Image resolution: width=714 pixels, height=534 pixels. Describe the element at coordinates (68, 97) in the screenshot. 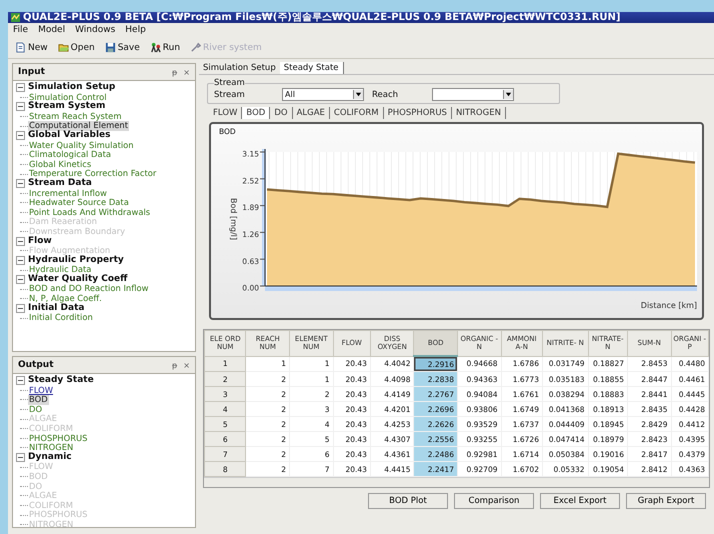

I see `tree-item: Simulation Control` at that location.